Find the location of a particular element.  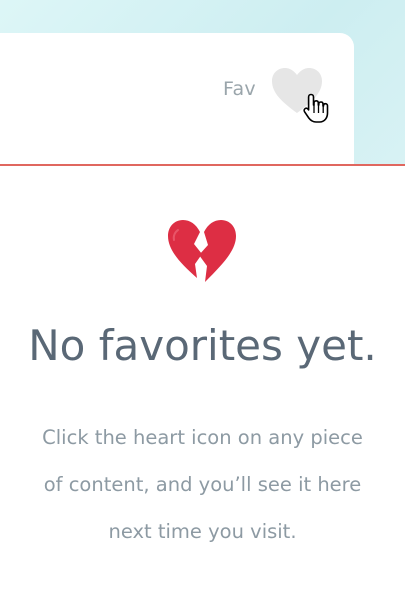

fav-label: Fav is located at coordinates (239, 89).